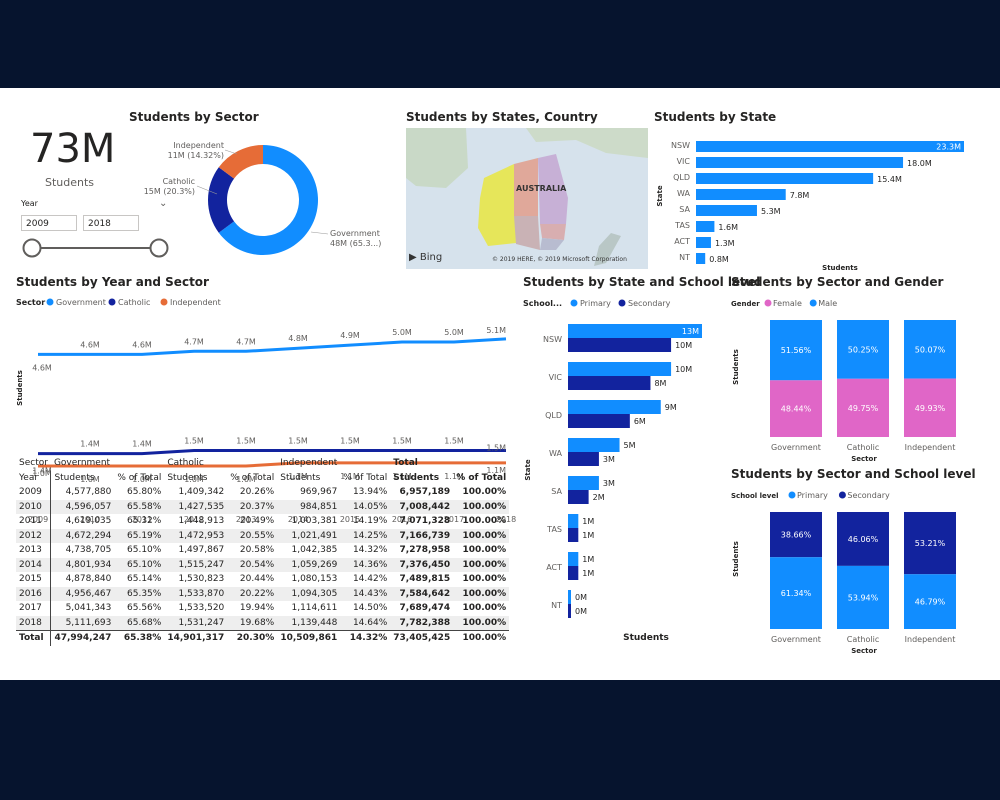  What do you see at coordinates (201, 608) in the screenshot?
I see `matrix-cell: 1,533,520` at bounding box center [201, 608].